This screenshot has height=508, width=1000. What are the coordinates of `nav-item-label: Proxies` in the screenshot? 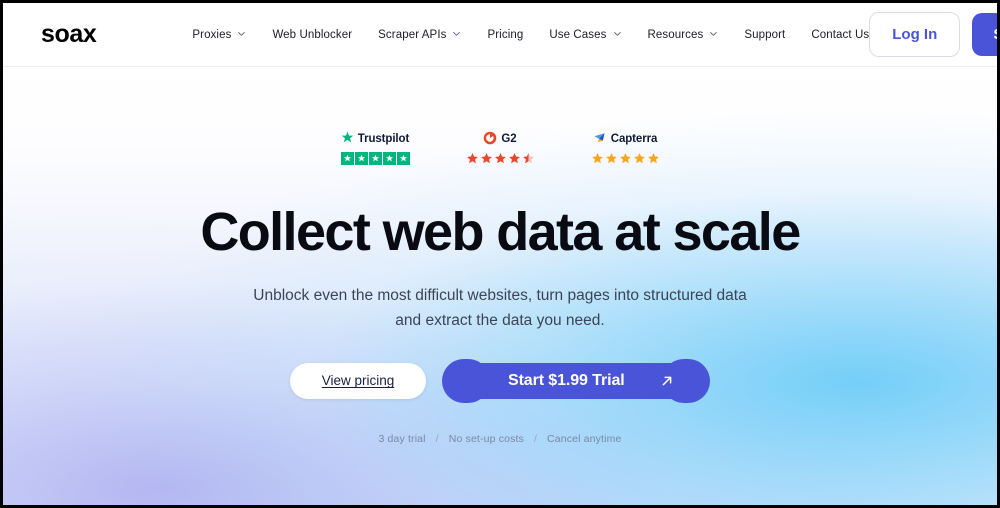 It's located at (212, 34).